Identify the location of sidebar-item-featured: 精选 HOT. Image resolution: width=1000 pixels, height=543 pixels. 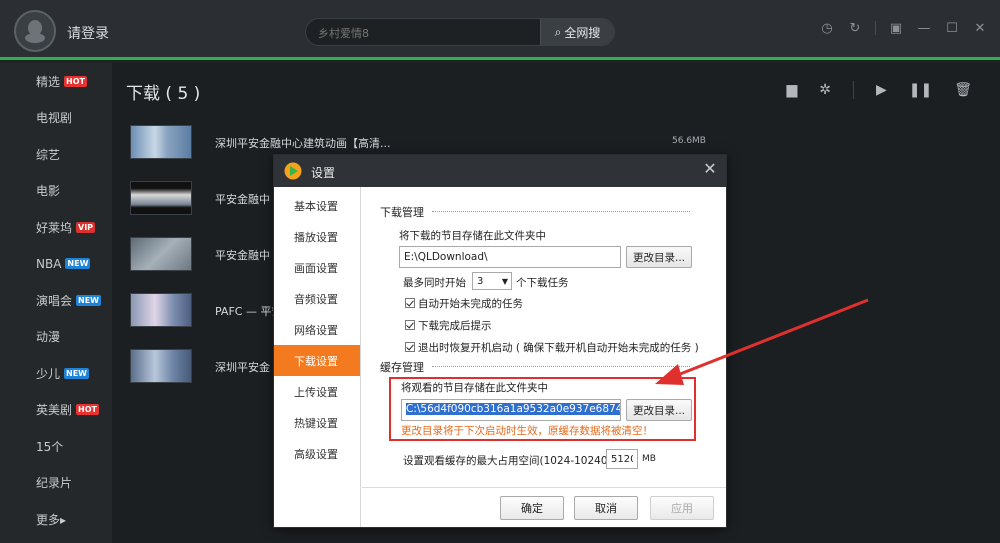
(56, 81).